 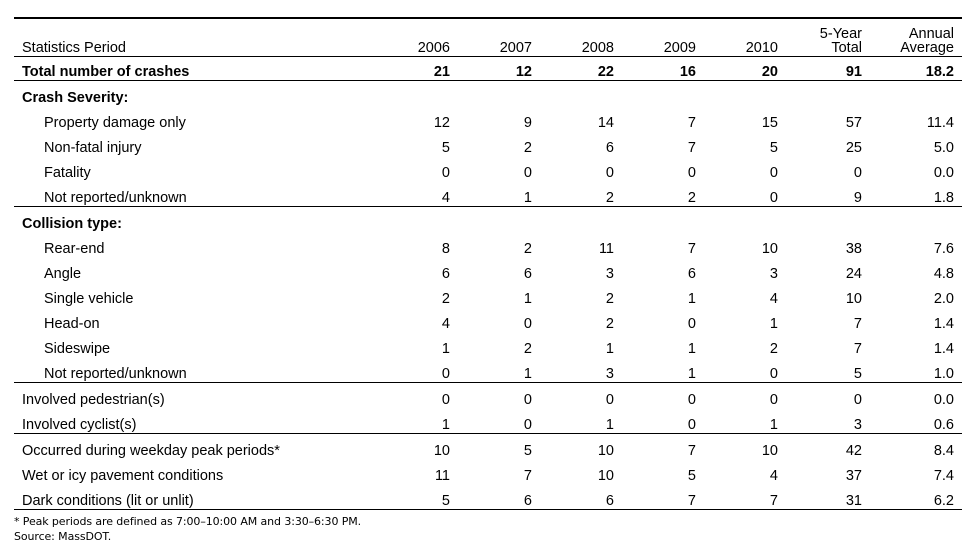 What do you see at coordinates (491, 344) in the screenshot?
I see `cell-sideswipe-2007: 2` at bounding box center [491, 344].